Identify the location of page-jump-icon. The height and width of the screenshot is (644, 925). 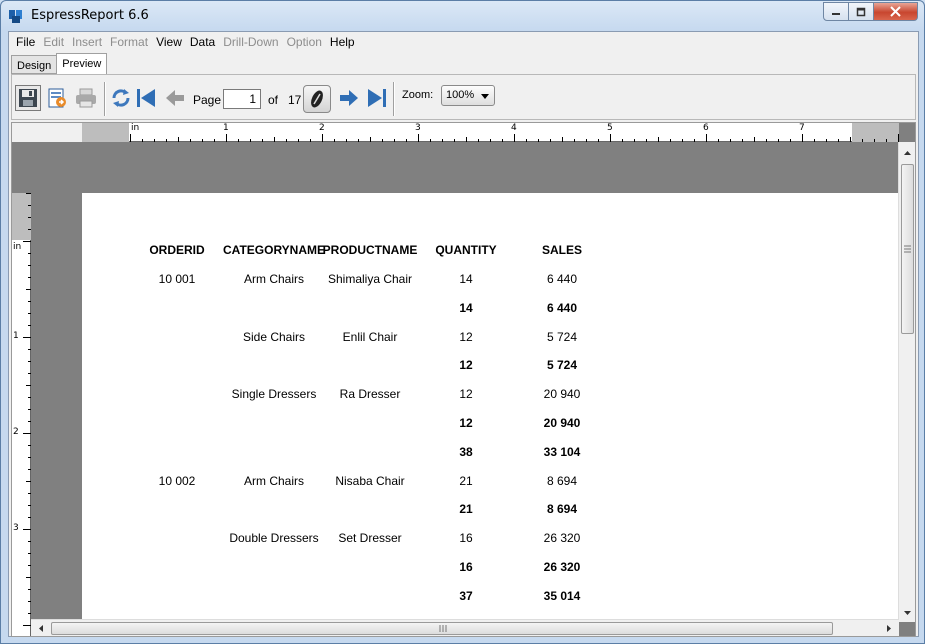
(317, 99).